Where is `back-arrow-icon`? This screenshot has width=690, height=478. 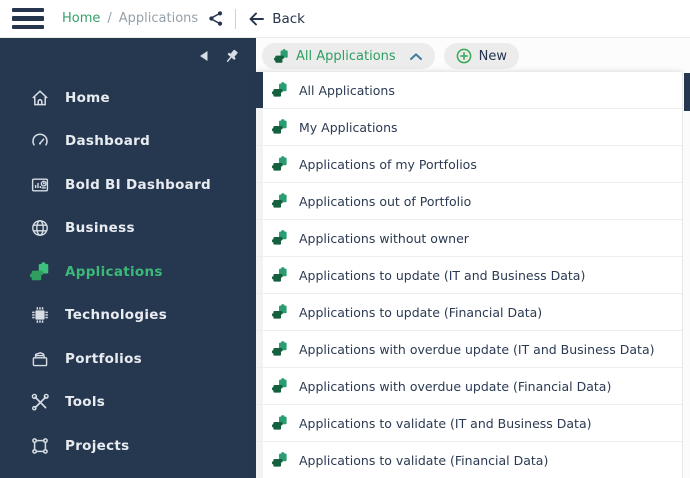 back-arrow-icon is located at coordinates (257, 18).